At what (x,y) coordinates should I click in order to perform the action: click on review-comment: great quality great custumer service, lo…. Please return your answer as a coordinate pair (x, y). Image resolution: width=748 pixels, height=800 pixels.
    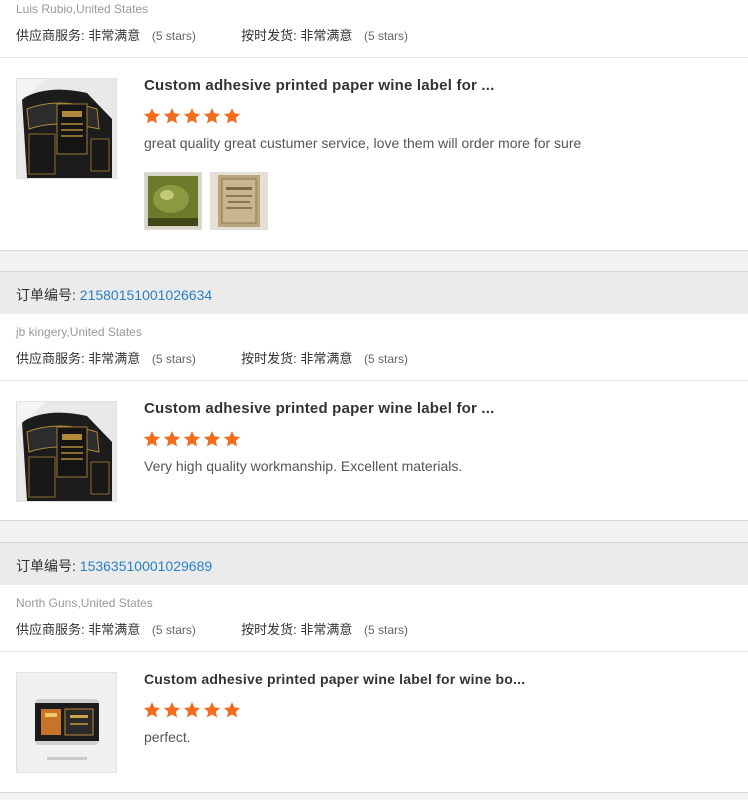
    Looking at the image, I should click on (363, 143).